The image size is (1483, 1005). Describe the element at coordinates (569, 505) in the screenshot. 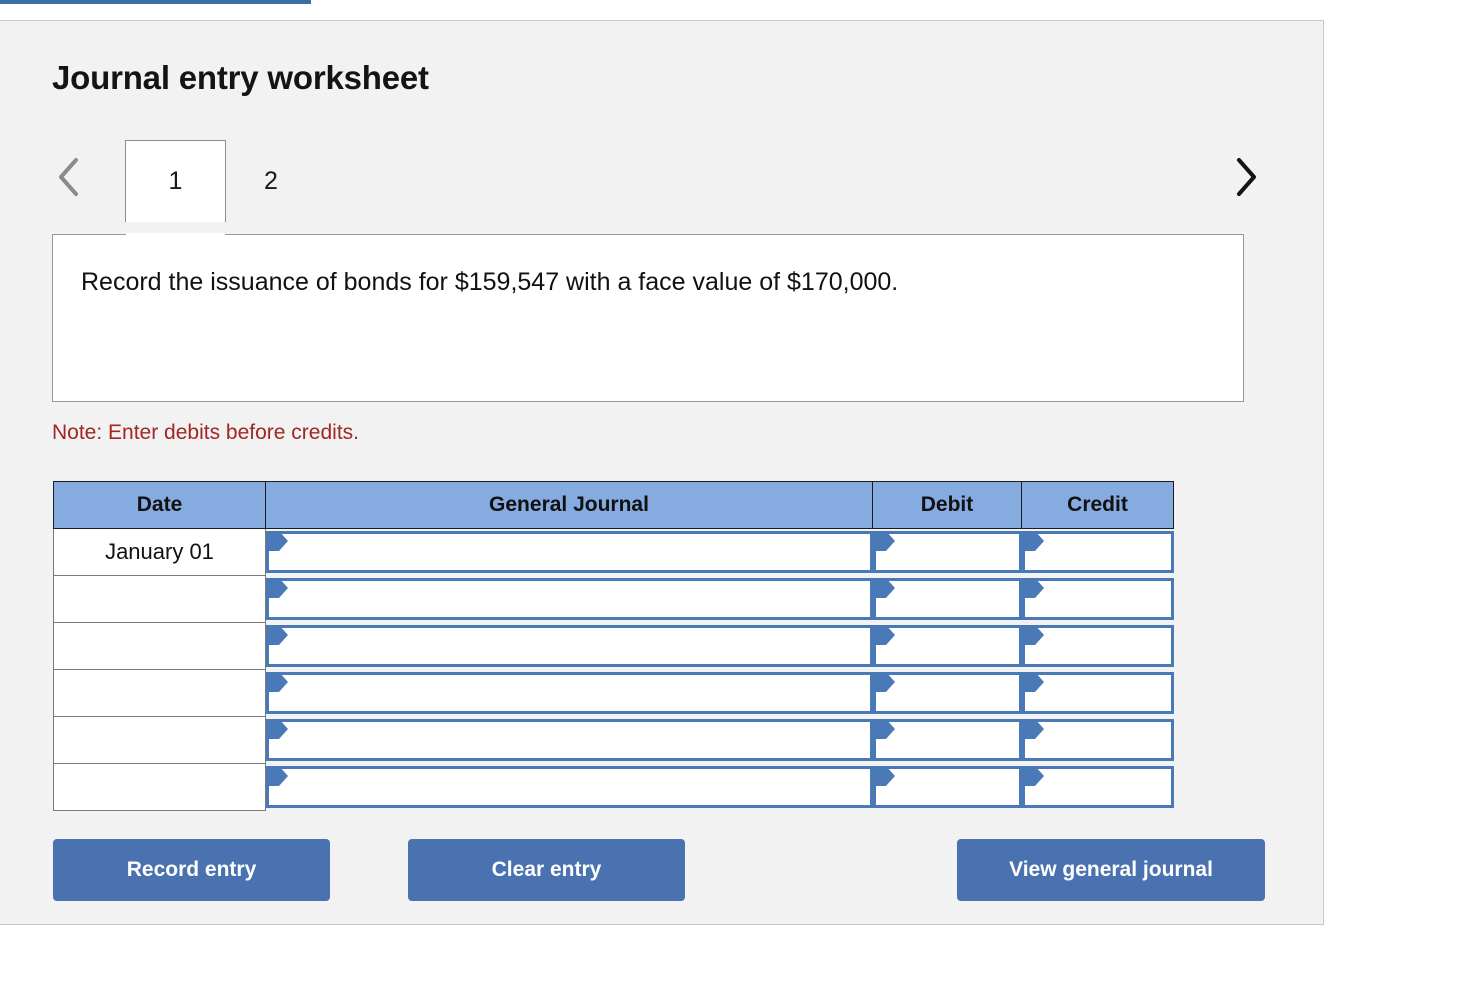

I see `column-header-general-journal: General Journal` at that location.